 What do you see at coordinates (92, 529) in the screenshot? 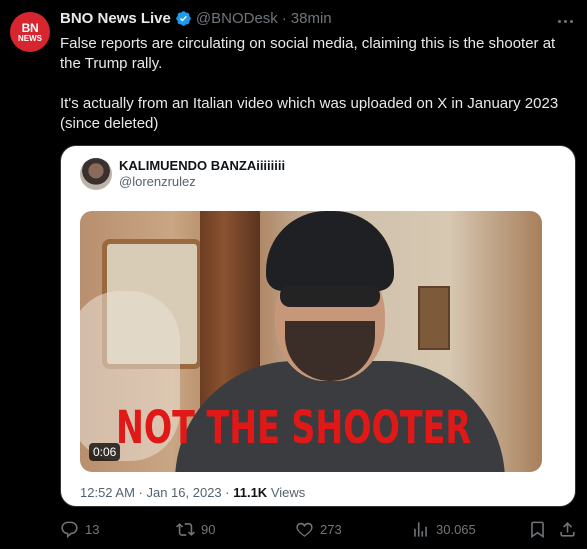
I see `reply-count: 13` at bounding box center [92, 529].